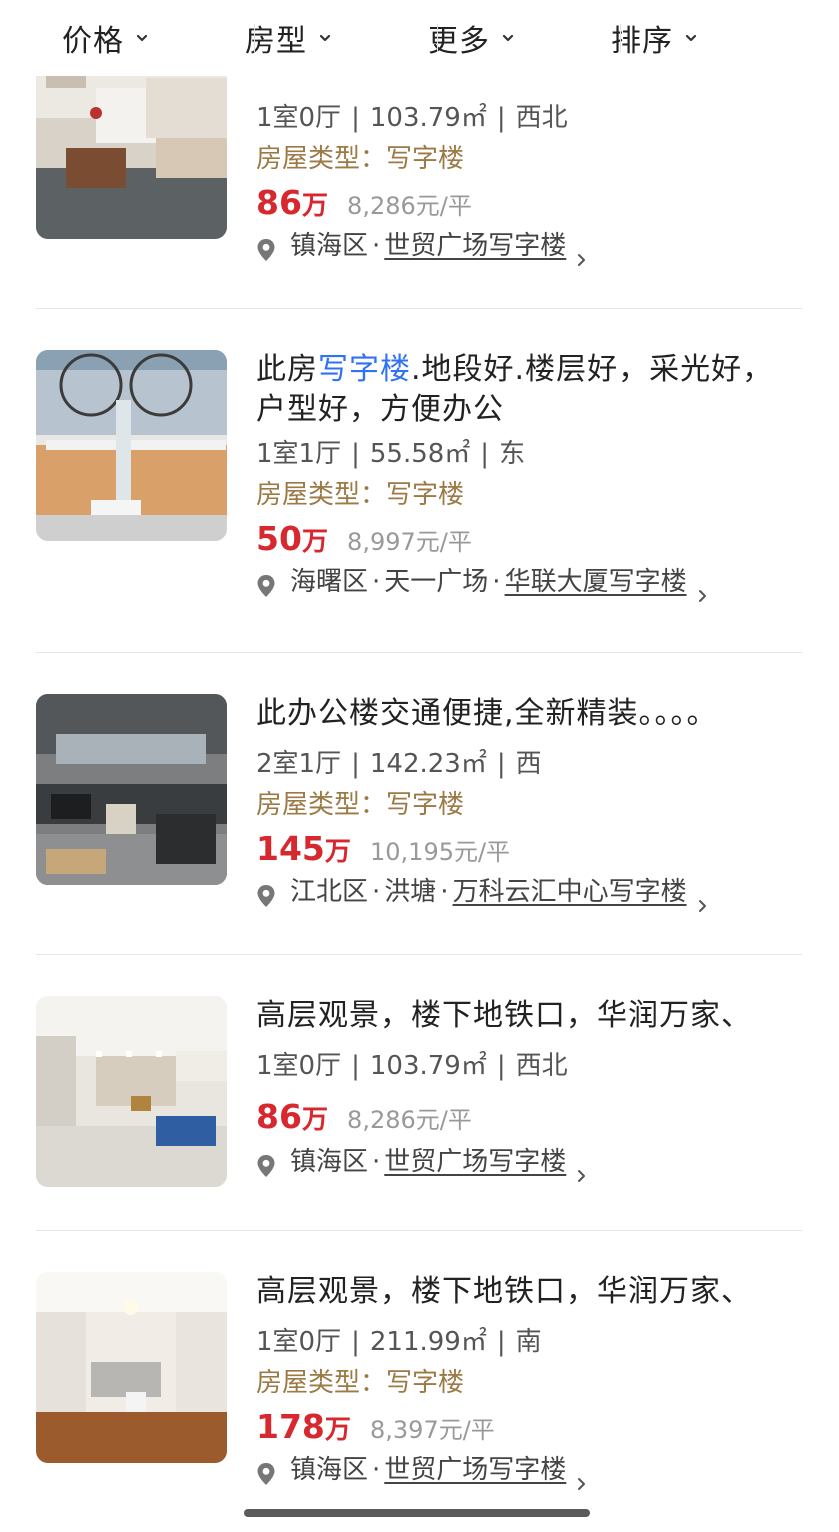 The width and height of the screenshot is (839, 1532). I want to click on estate-link: 万科云汇中心写字楼, so click(570, 892).